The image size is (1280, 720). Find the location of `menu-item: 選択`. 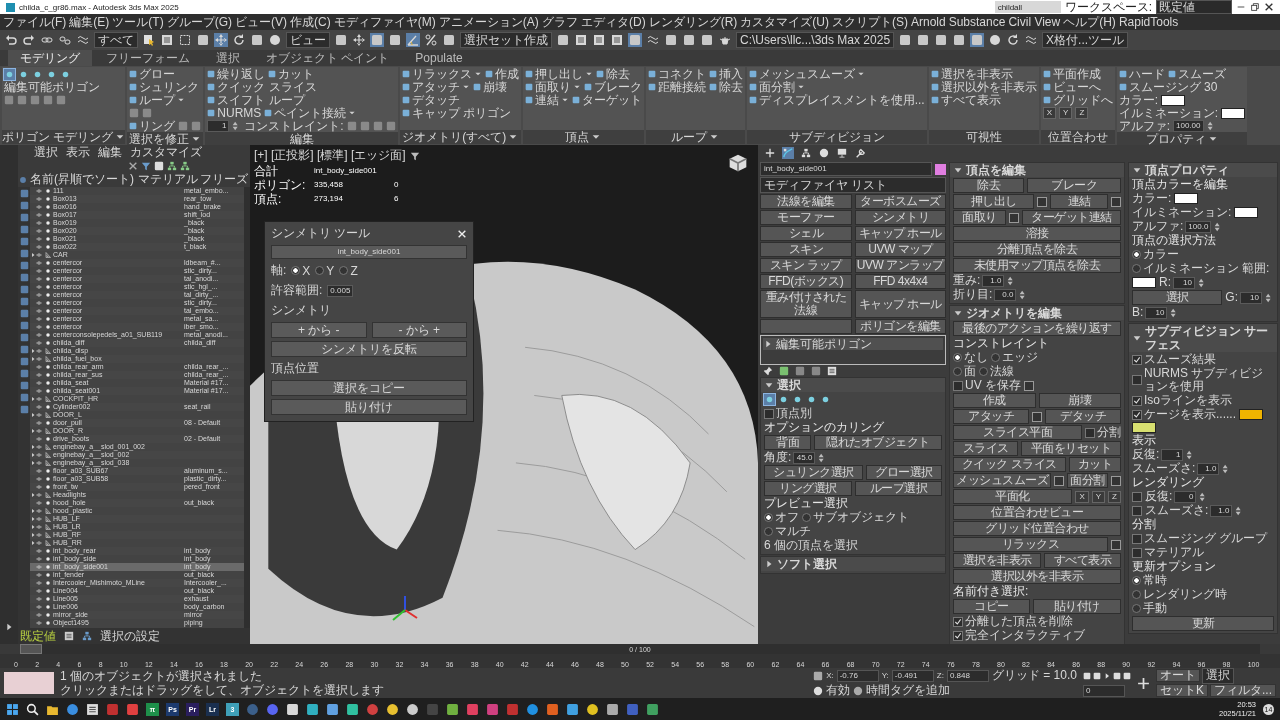

menu-item: 選択 is located at coordinates (46, 152).